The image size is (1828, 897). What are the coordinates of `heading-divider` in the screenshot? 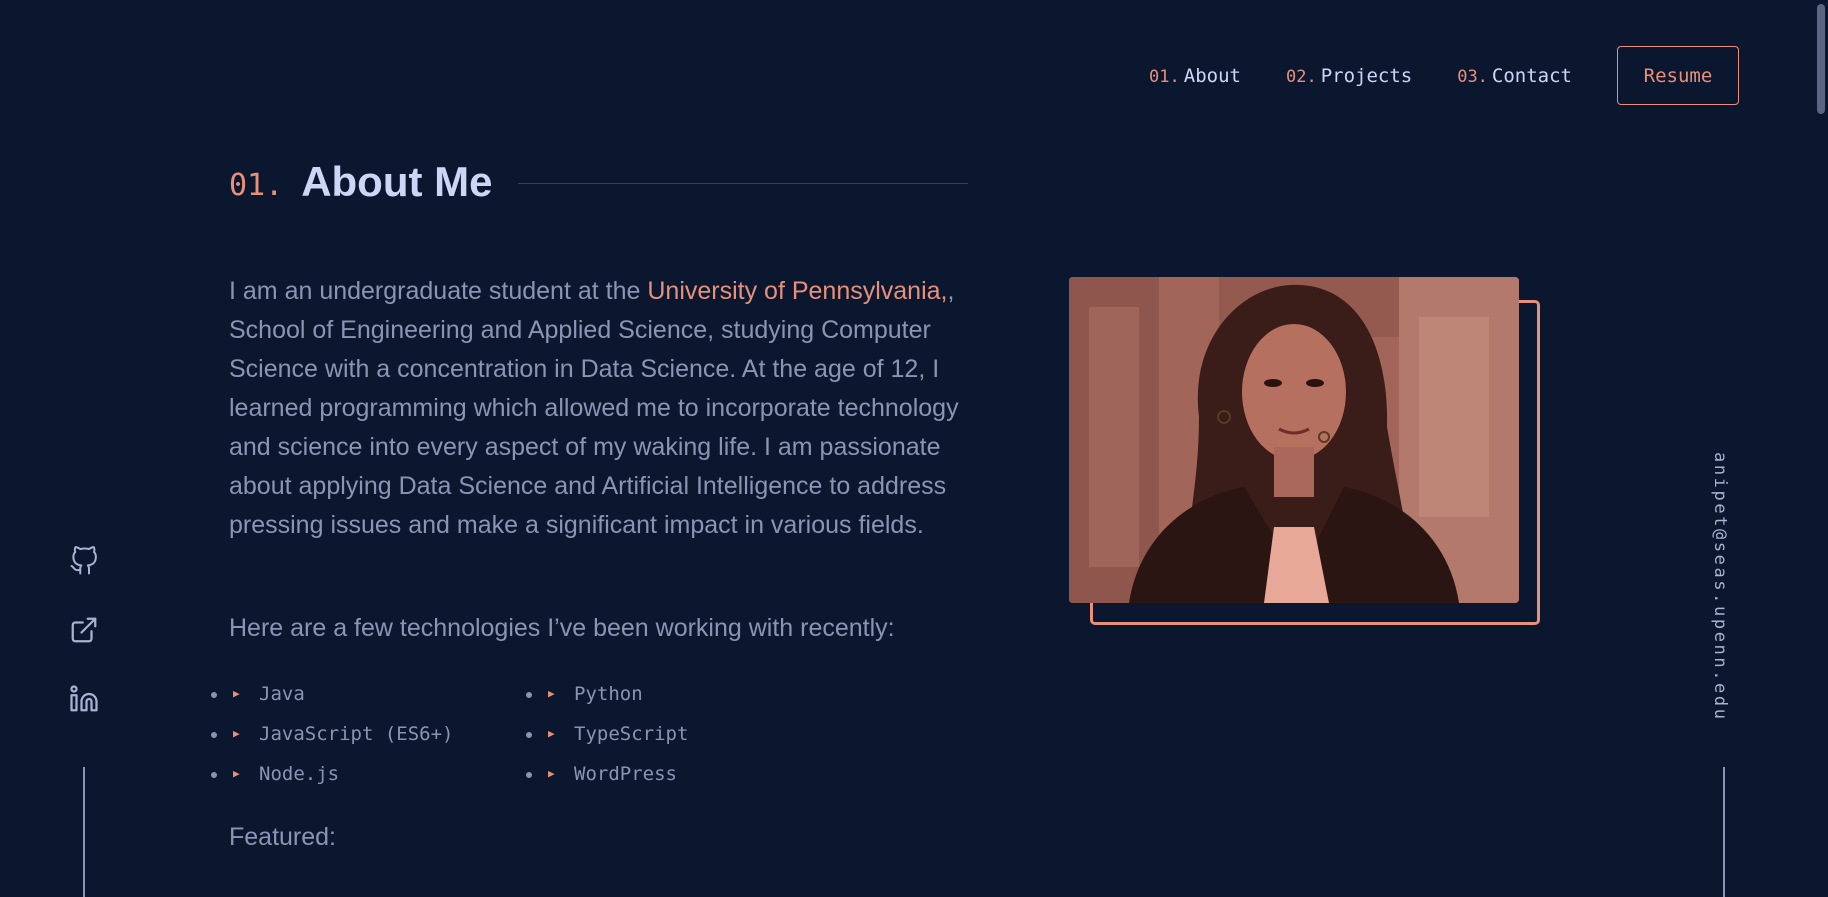 It's located at (743, 183).